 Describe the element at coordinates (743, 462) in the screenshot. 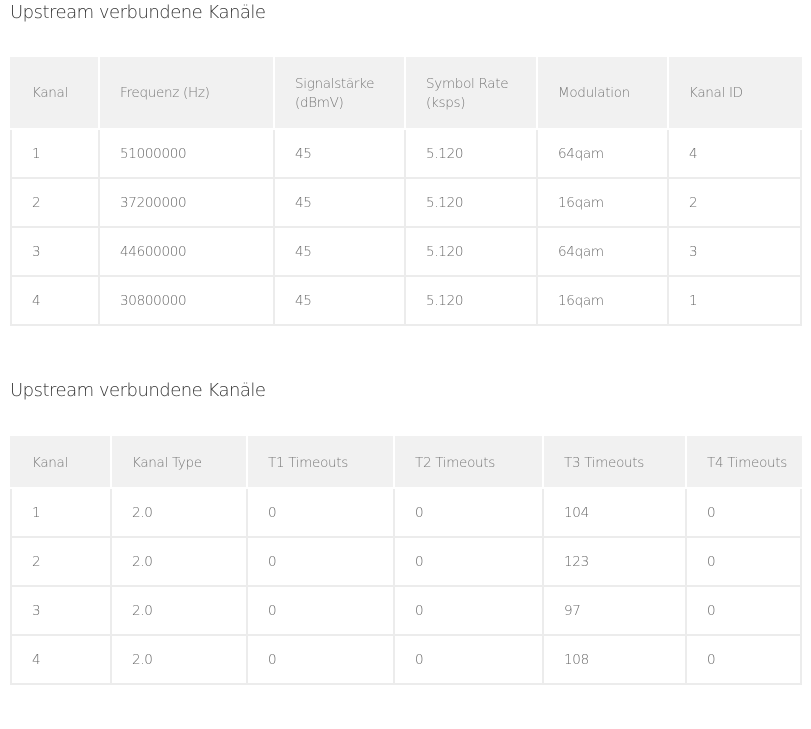

I see `column-header-t4-timeouts: T4 Timeouts` at that location.